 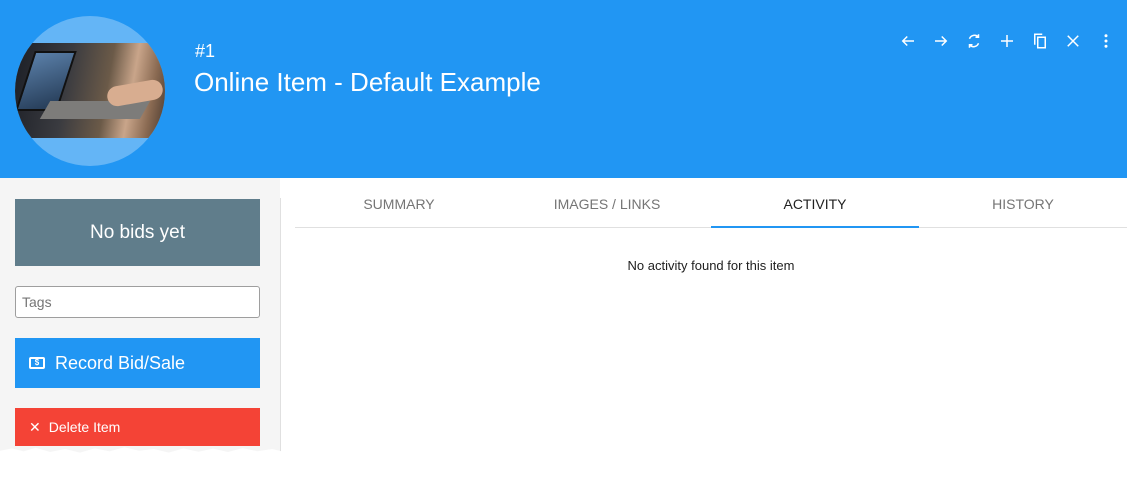 What do you see at coordinates (84, 427) in the screenshot?
I see `delete-item-label: Delete Item` at bounding box center [84, 427].